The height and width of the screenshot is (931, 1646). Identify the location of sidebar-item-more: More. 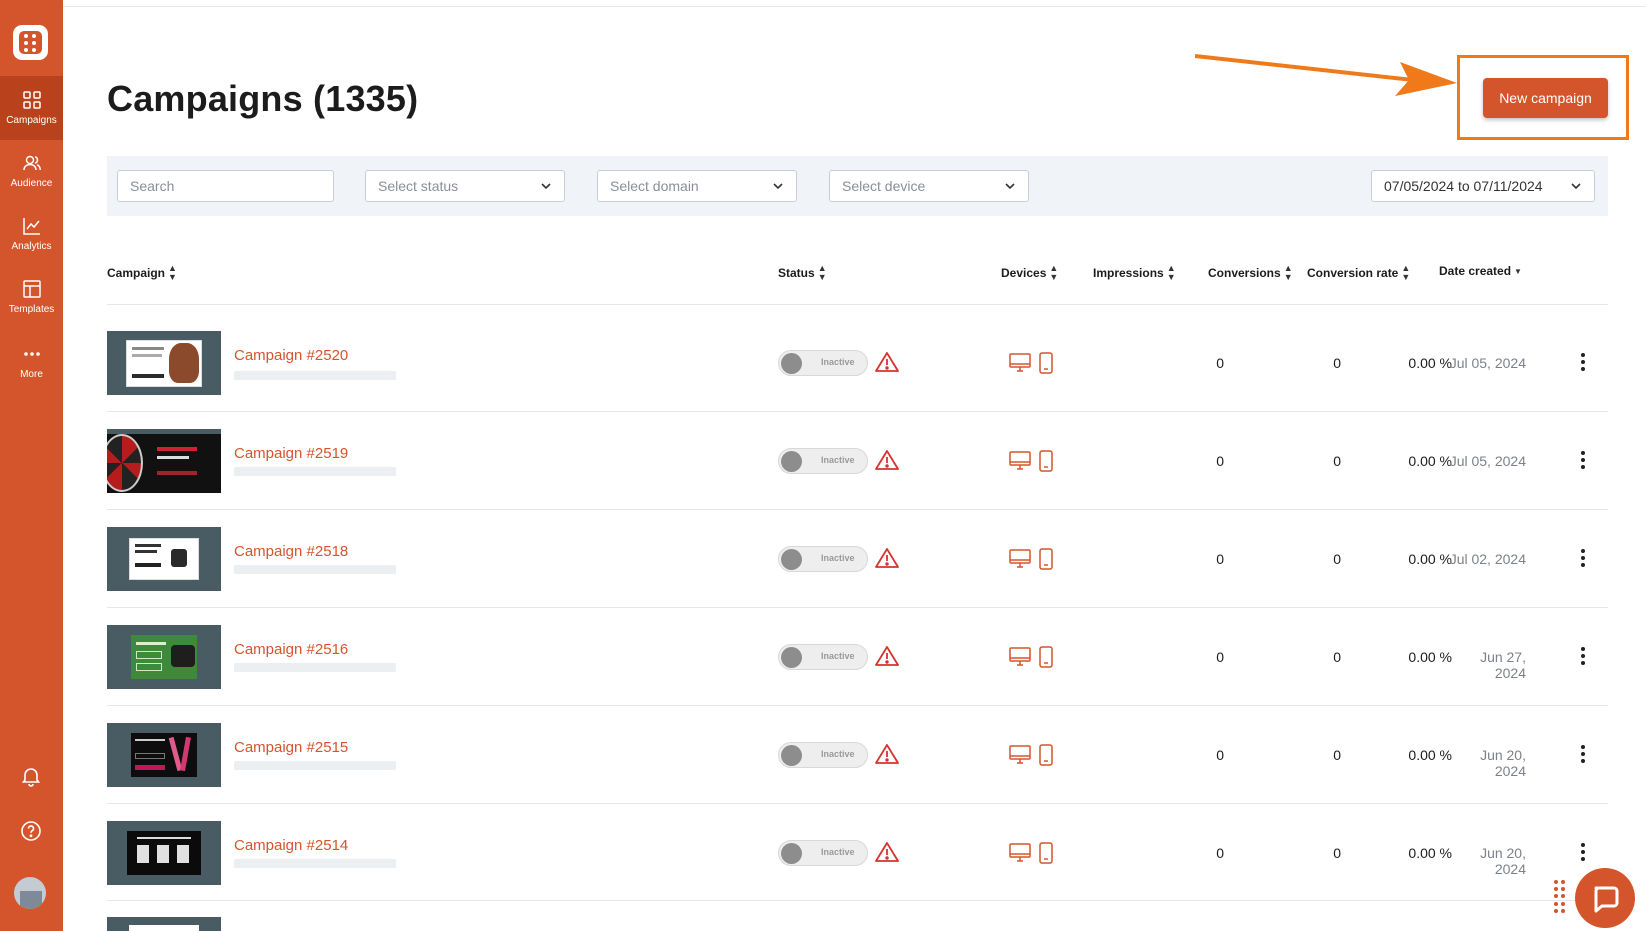
(31, 362).